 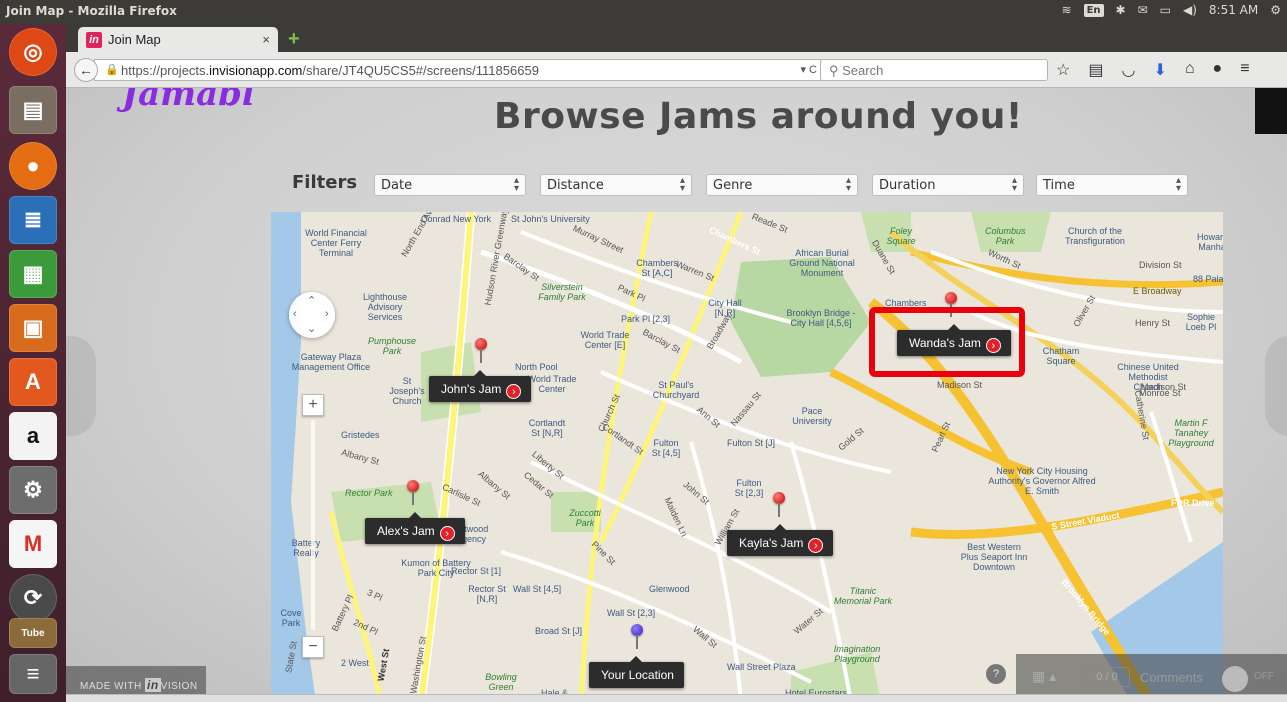 I want to click on bluetooth-icon: ✱, so click(x=1121, y=10).